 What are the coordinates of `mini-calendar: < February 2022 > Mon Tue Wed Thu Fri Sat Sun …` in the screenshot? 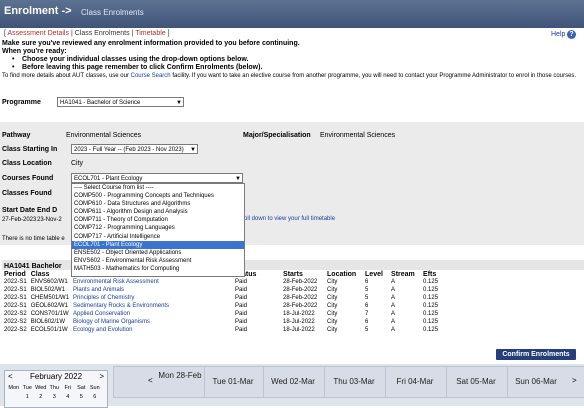 It's located at (56, 389).